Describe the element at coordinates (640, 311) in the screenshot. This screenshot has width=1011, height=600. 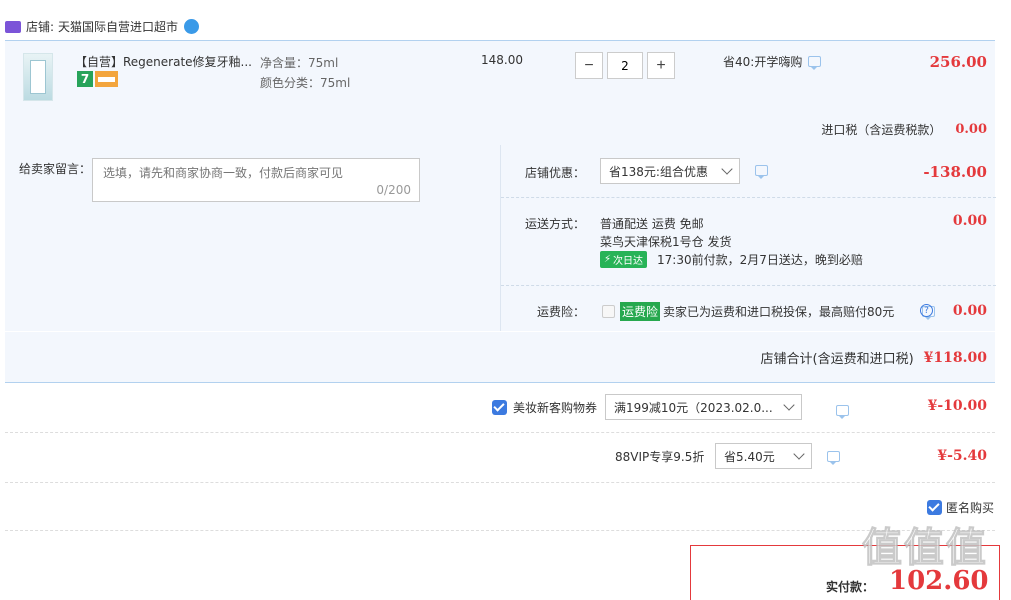
I see `freight-insurance-badge: 运费险` at that location.